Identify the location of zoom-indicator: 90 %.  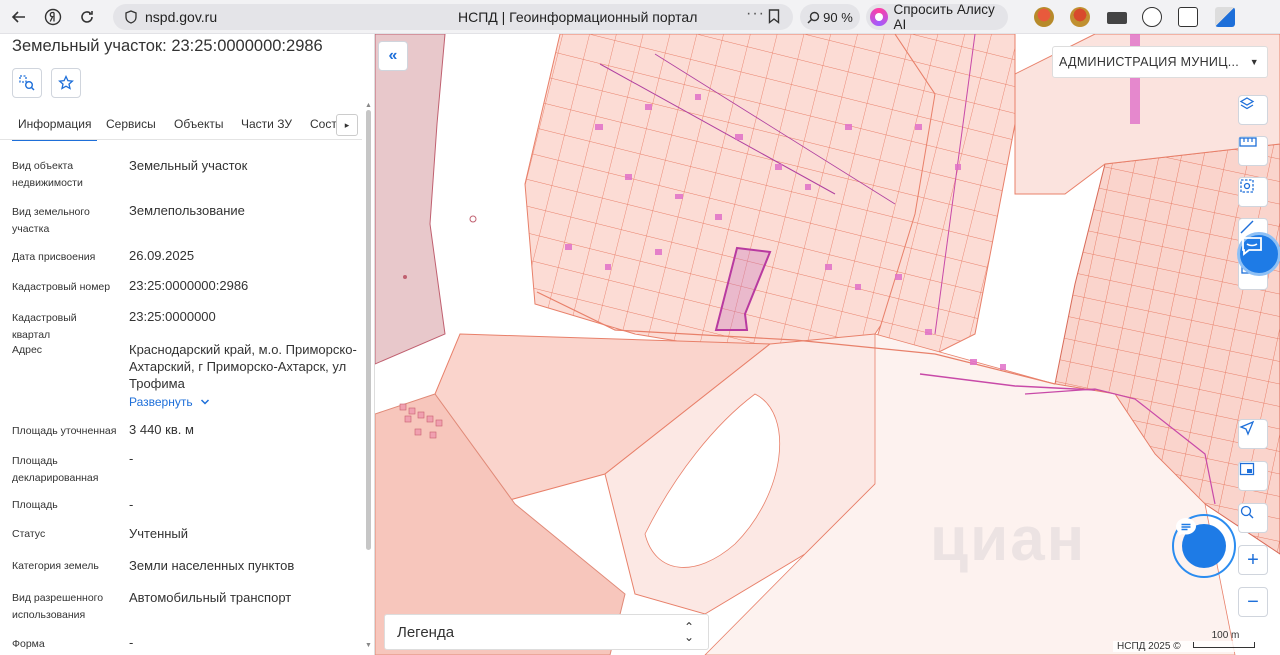
(830, 17).